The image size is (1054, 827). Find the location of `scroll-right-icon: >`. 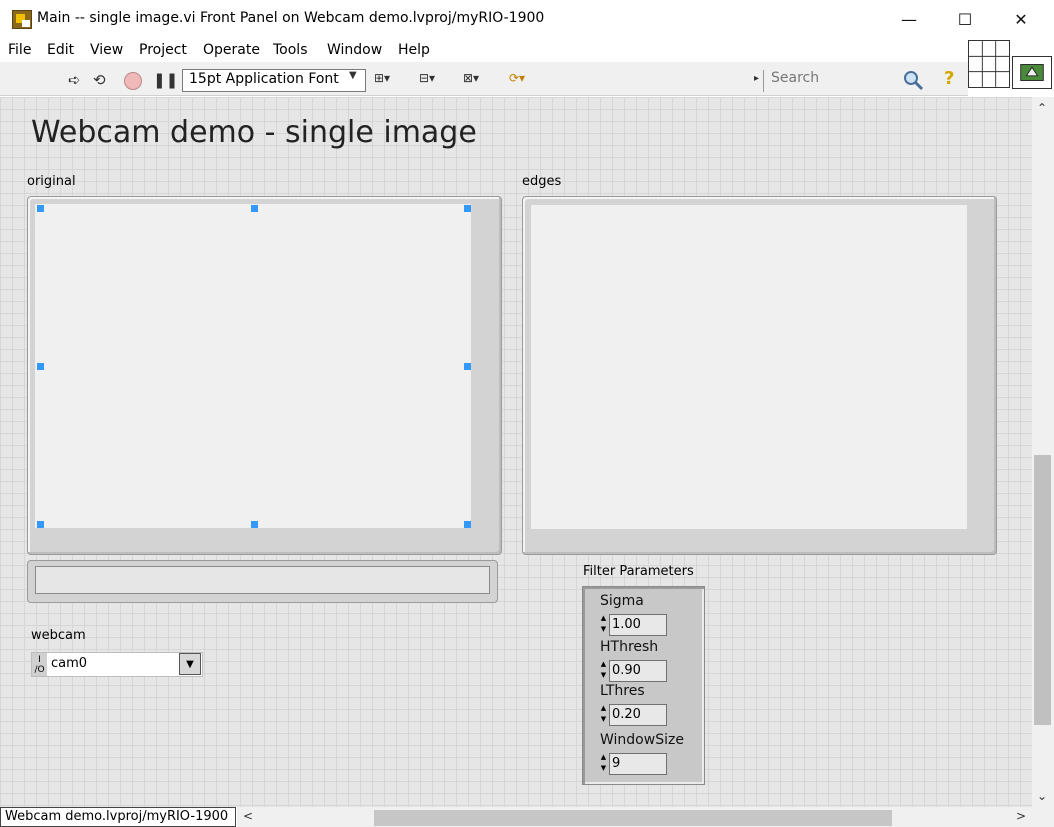

scroll-right-icon: > is located at coordinates (1021, 816).